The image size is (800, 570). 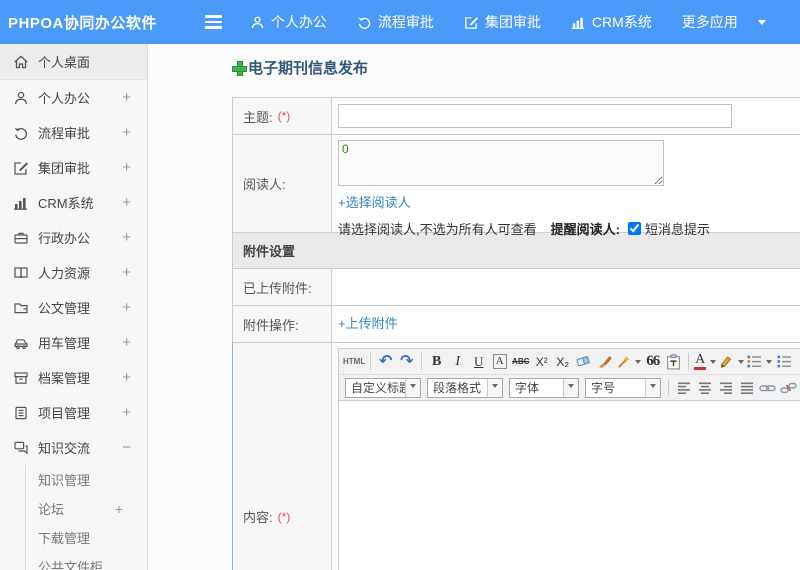 I want to click on sidebar-subitem-knowledge-mgmt: 知识管理, so click(x=86, y=479).